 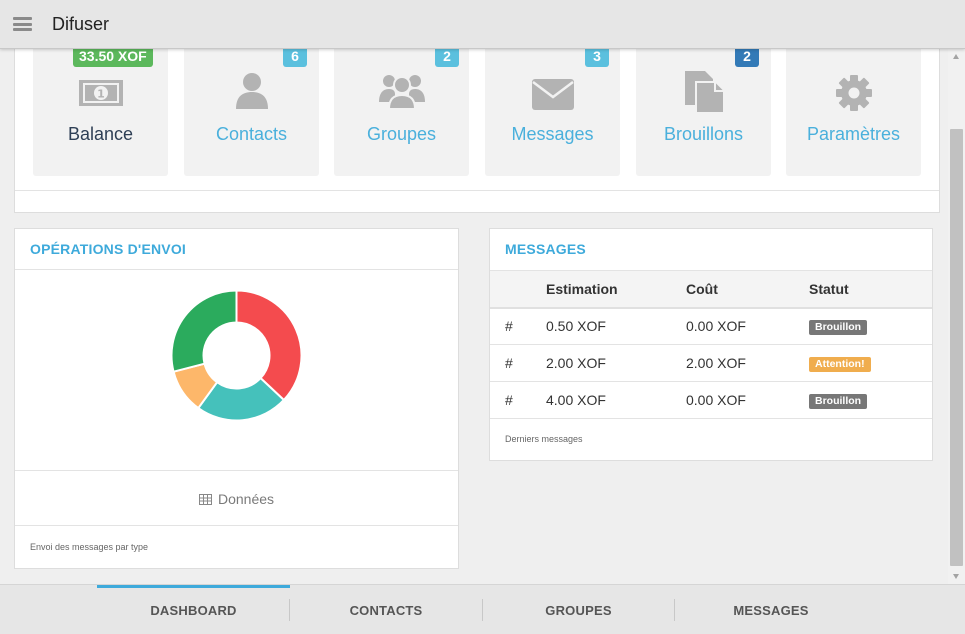 I want to click on table-row: # 4.00 XOF 0.00 XOF Brouillon, so click(x=711, y=400).